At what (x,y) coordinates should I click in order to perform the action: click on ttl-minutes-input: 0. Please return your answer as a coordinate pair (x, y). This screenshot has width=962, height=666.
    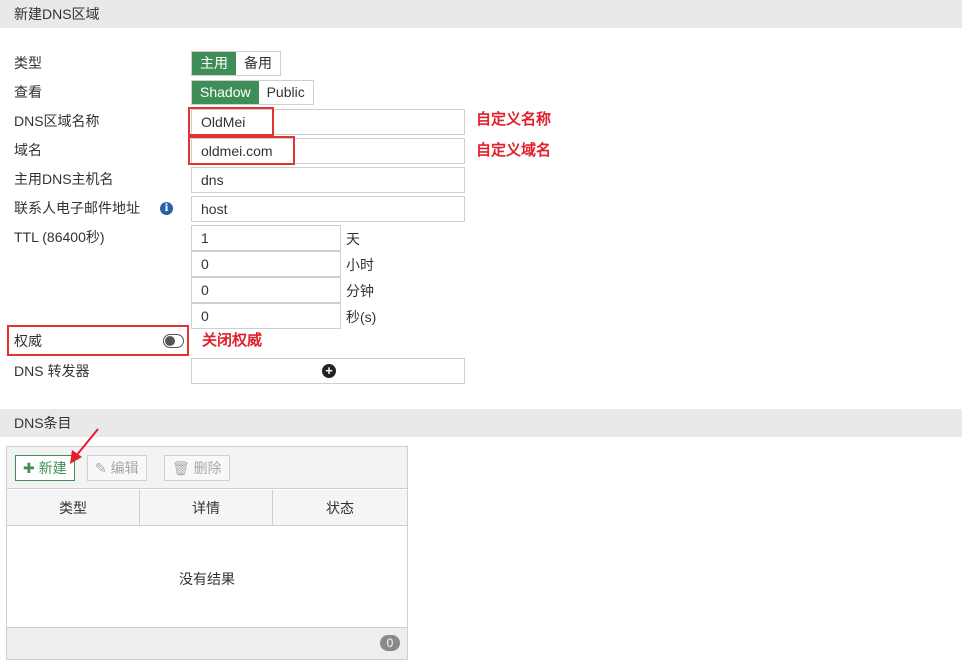
    Looking at the image, I should click on (266, 290).